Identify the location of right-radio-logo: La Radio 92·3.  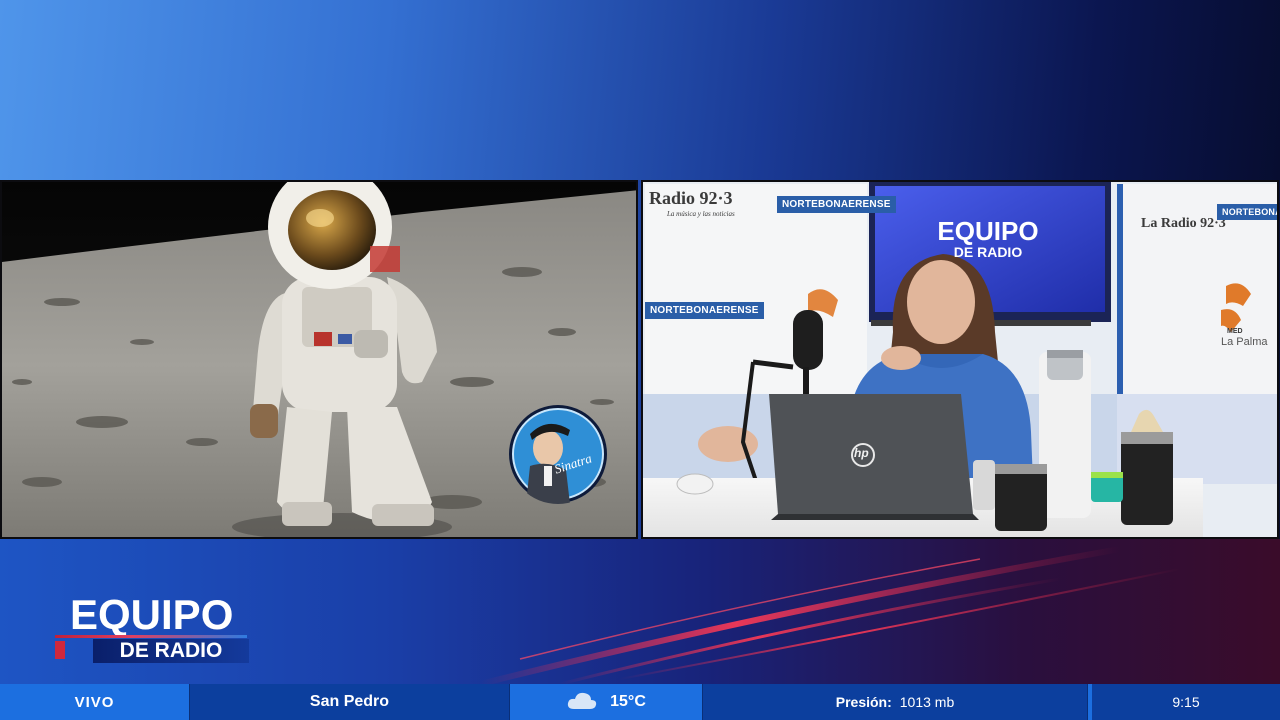
(1183, 223).